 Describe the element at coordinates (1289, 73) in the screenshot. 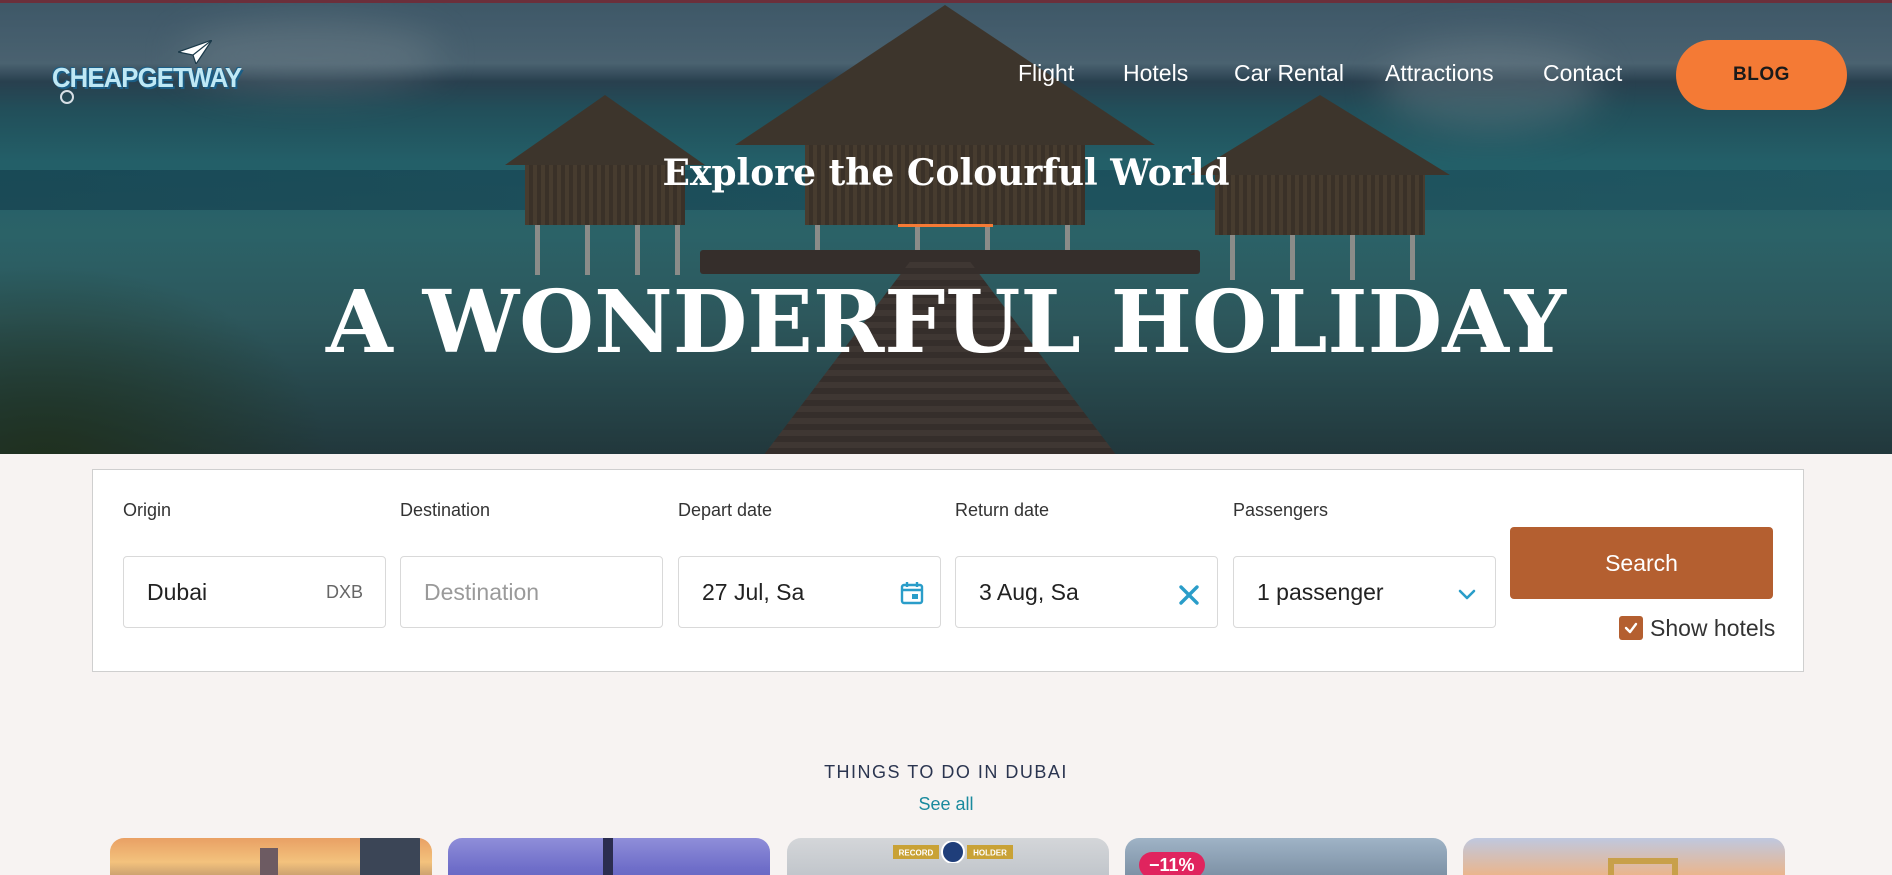

I see `nav-car-rental: Car Rental` at that location.